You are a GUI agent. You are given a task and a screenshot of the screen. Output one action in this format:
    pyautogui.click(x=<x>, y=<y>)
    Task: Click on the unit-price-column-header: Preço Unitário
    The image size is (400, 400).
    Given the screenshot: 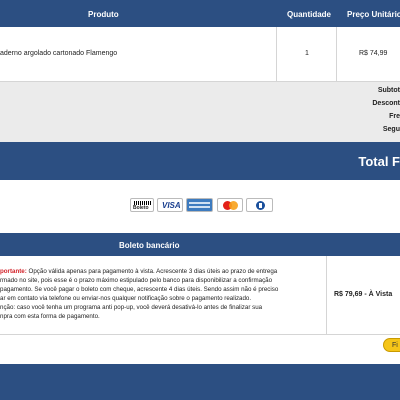 What is the action you would take?
    pyautogui.click(x=373, y=14)
    